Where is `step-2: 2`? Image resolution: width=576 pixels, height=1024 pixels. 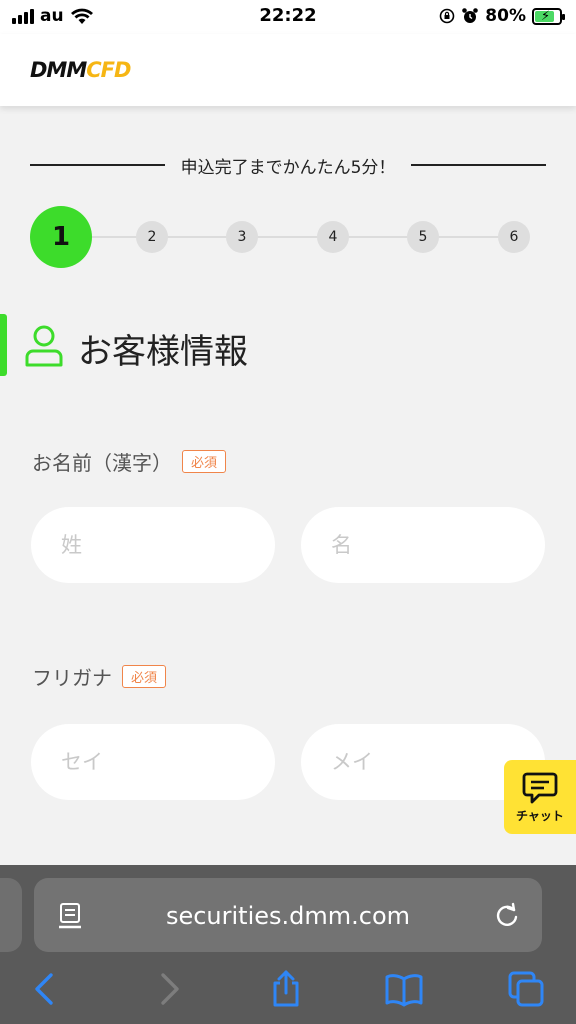 step-2: 2 is located at coordinates (152, 237).